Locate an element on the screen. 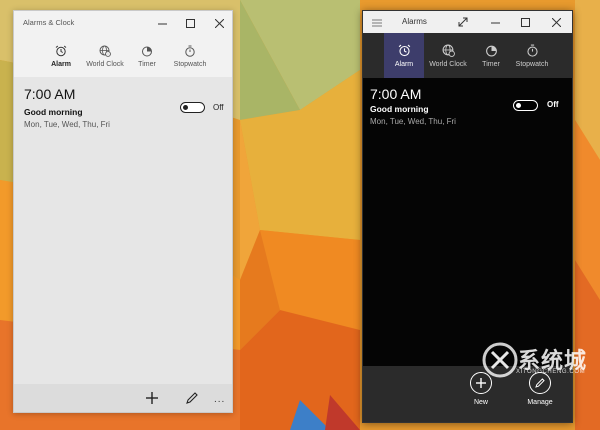  hamburger-icon is located at coordinates (377, 23).